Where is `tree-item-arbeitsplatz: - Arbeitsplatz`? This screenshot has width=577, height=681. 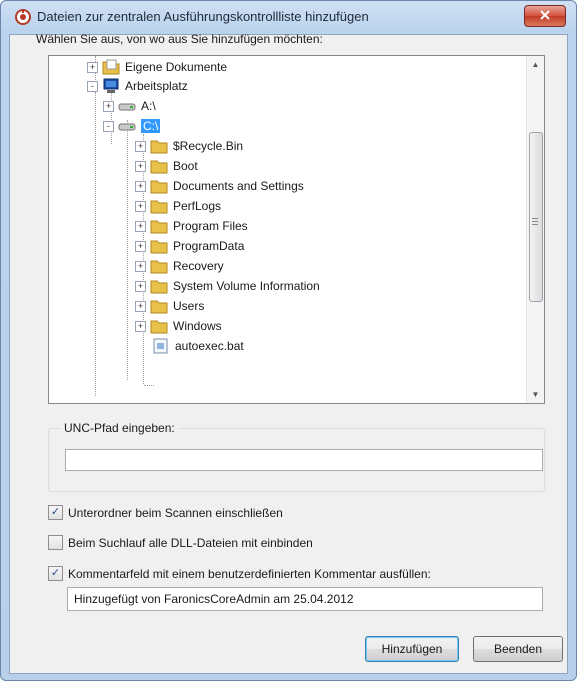
tree-item-arbeitsplatz: - Arbeitsplatz is located at coordinates (137, 86).